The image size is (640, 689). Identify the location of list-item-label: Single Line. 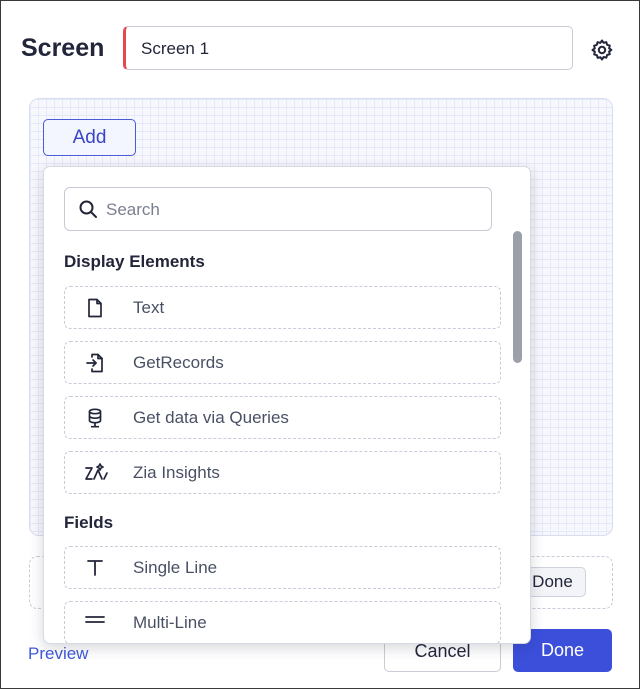
(175, 567).